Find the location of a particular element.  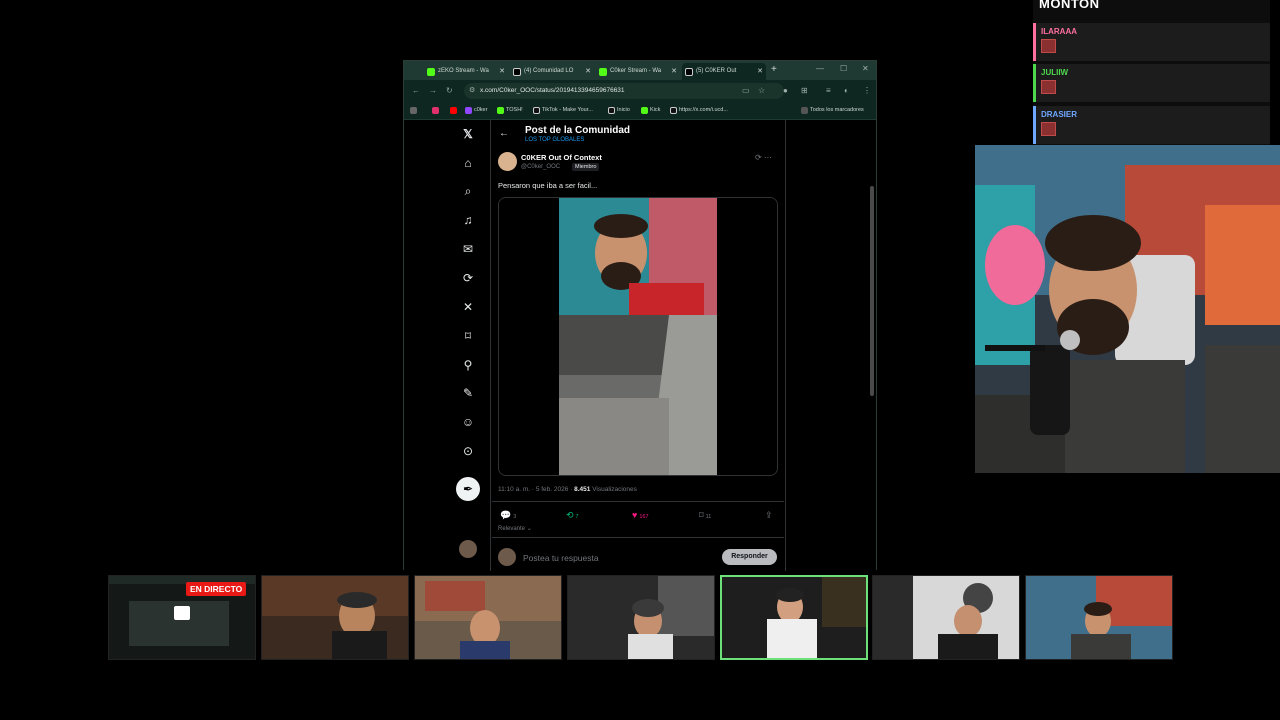

profile-icon: ◐ is located at coordinates (846, 90).